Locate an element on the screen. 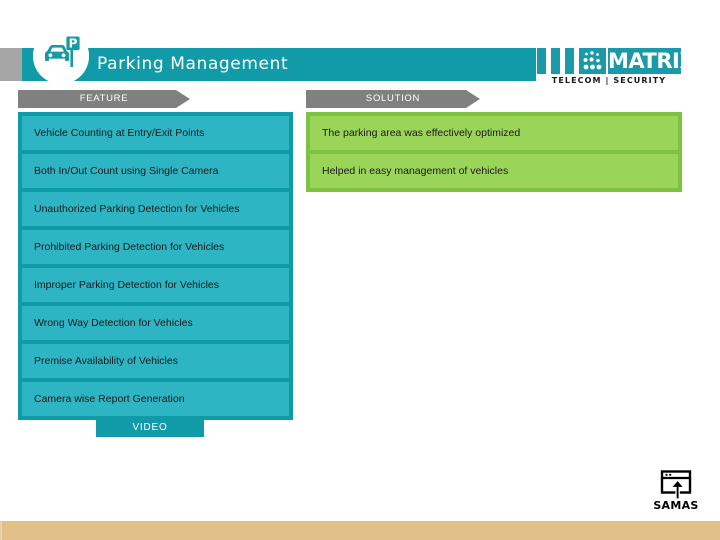 This screenshot has width=720, height=540. list-item: Both In/Out Count using Single Camera is located at coordinates (155, 171).